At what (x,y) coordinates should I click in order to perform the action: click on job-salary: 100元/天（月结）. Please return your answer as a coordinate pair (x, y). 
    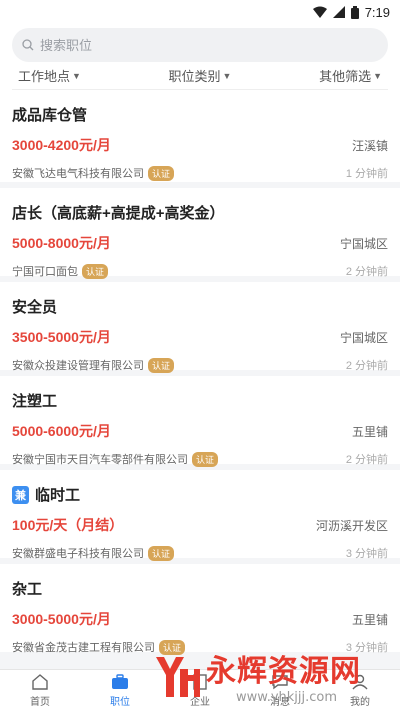
    Looking at the image, I should click on (68, 525).